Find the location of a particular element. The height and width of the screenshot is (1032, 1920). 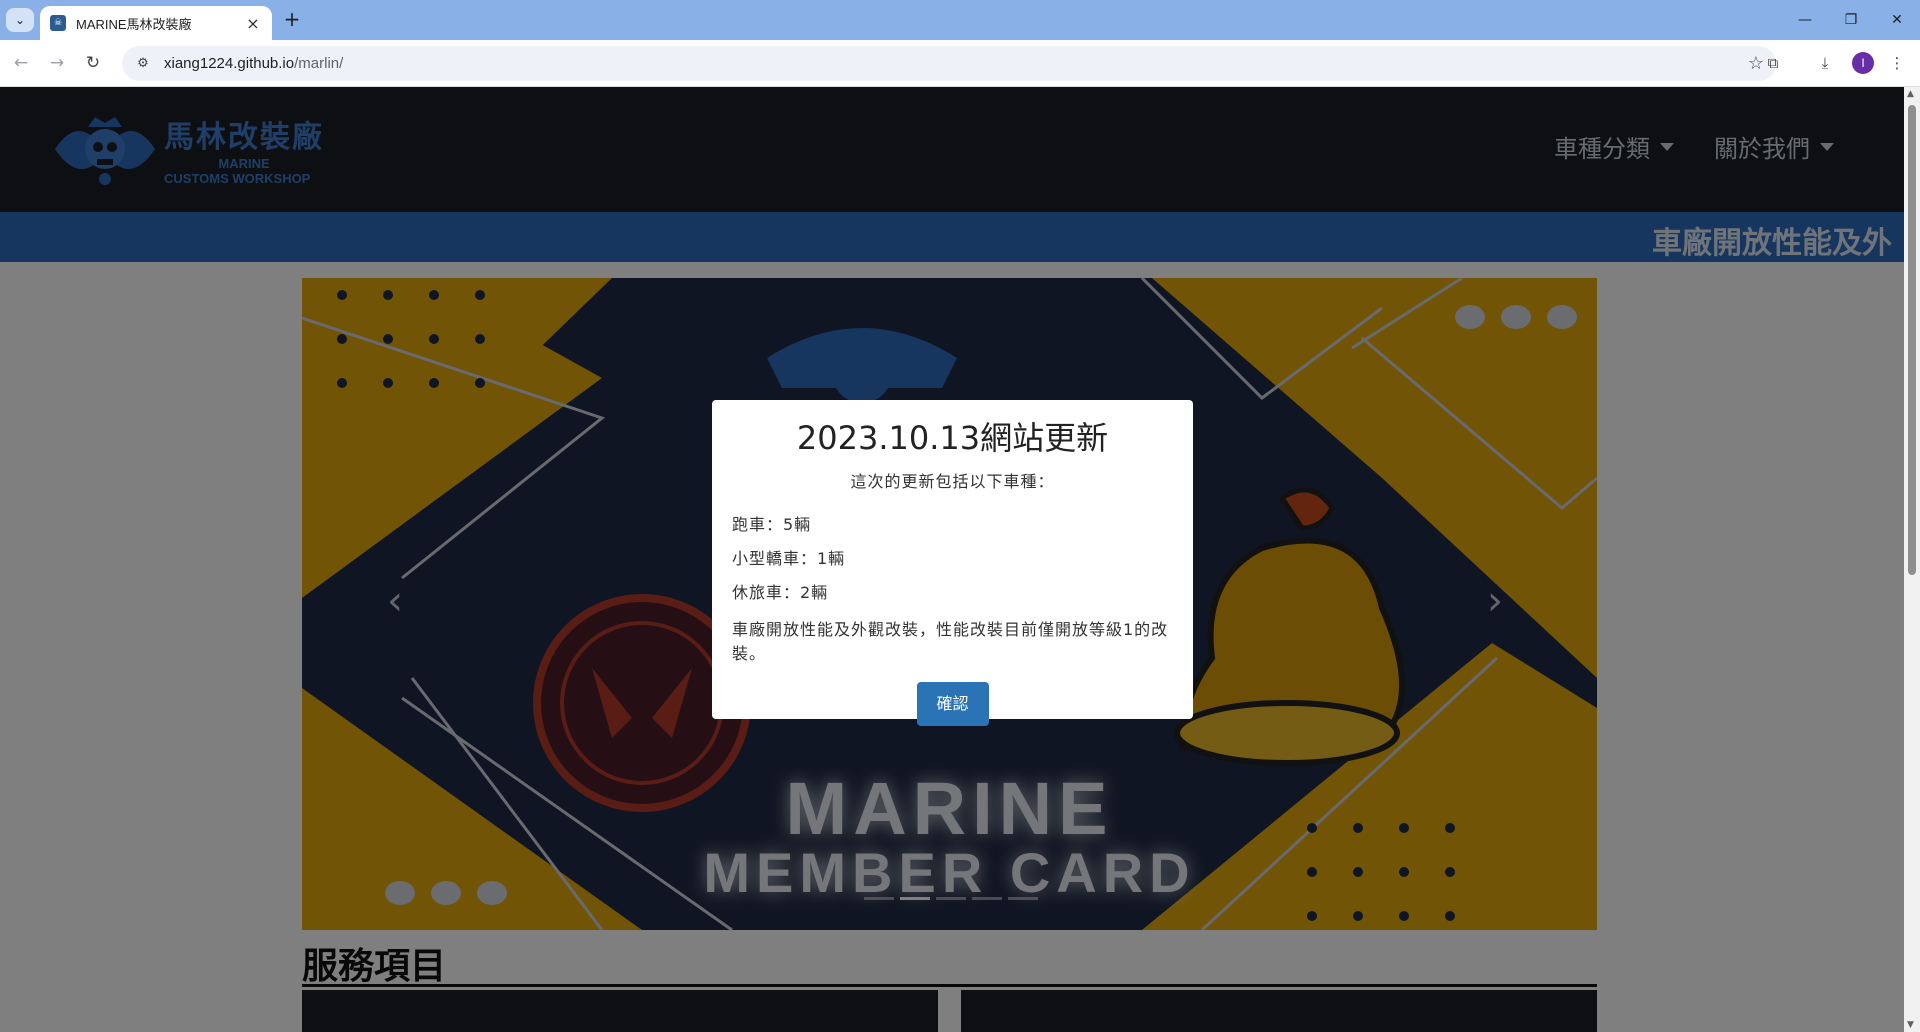

modal-note: 車廠開放性能及外觀改裝，性能改裝目前僅開放等級1的改裝。 is located at coordinates (950, 641).